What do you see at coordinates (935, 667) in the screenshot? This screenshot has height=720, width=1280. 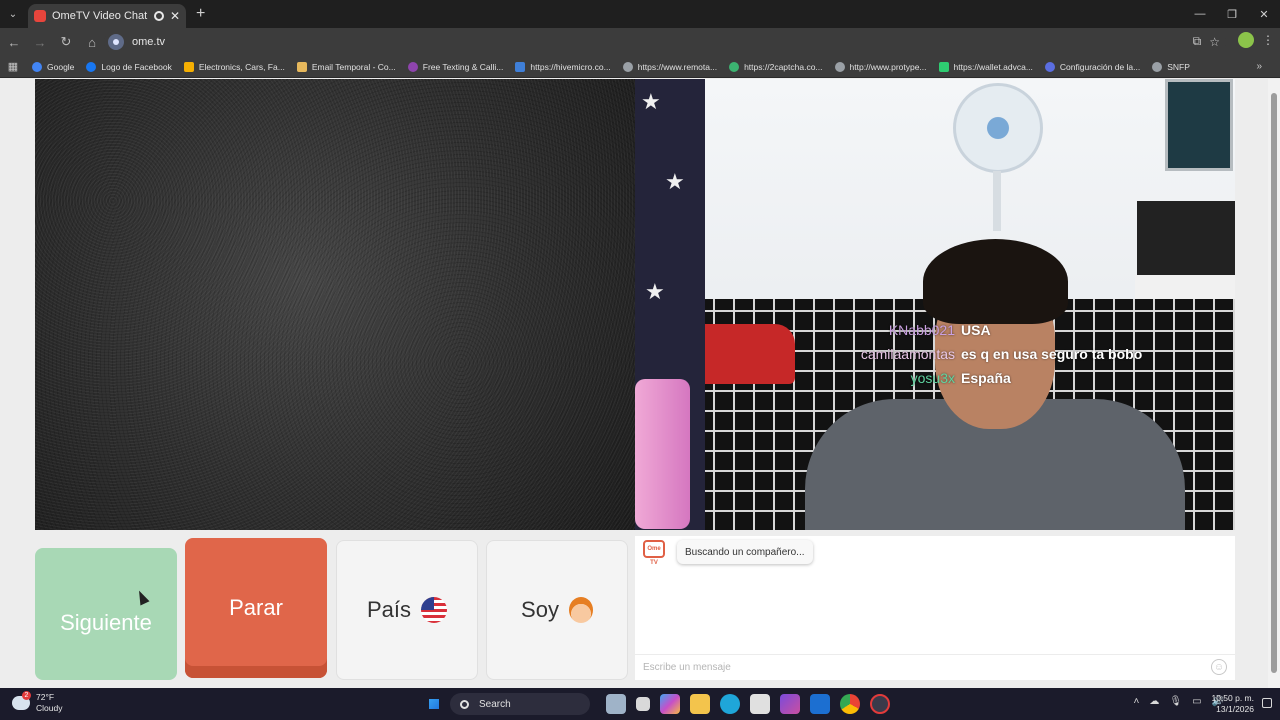 I see `message-input` at bounding box center [935, 667].